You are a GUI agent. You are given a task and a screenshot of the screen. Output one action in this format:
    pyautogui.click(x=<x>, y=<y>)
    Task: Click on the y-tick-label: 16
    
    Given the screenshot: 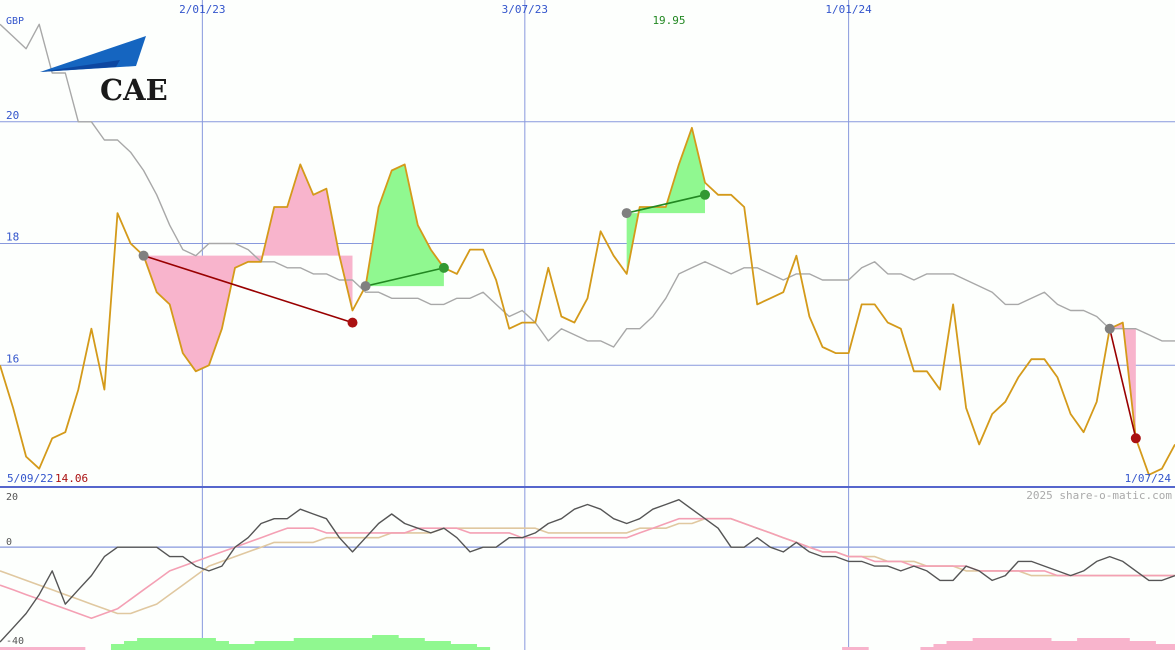 What is the action you would take?
    pyautogui.click(x=12, y=358)
    